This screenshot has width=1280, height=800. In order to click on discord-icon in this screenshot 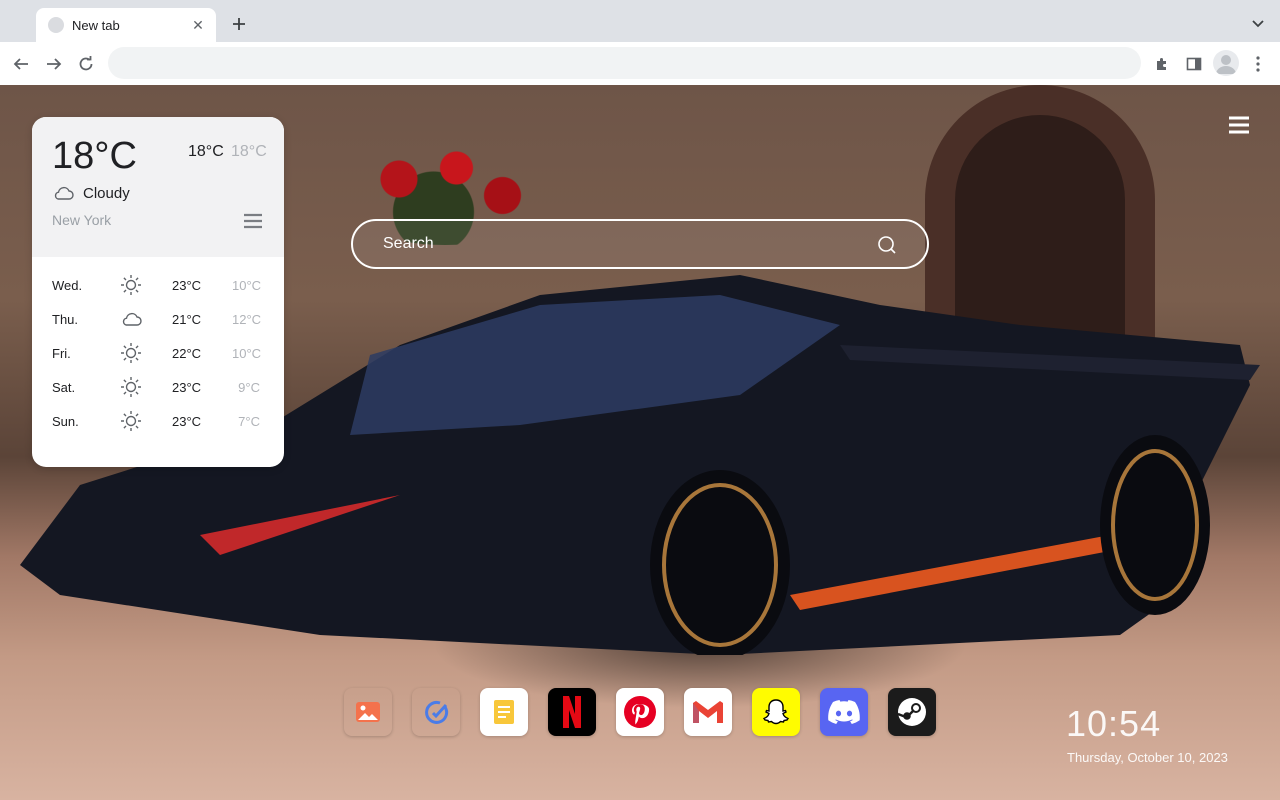, I will do `click(844, 712)`.